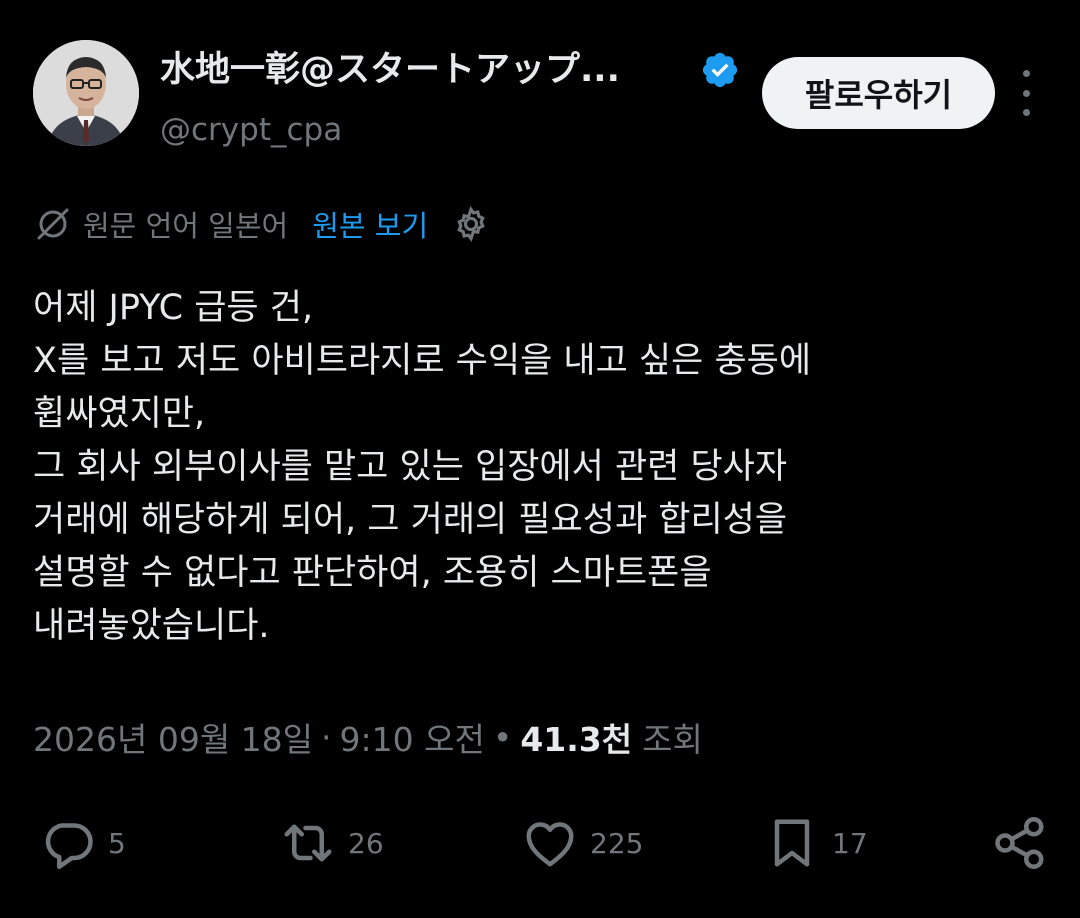 The width and height of the screenshot is (1080, 918). I want to click on tweet-text-line: 어제 JPYC 급등 건,, so click(173, 308).